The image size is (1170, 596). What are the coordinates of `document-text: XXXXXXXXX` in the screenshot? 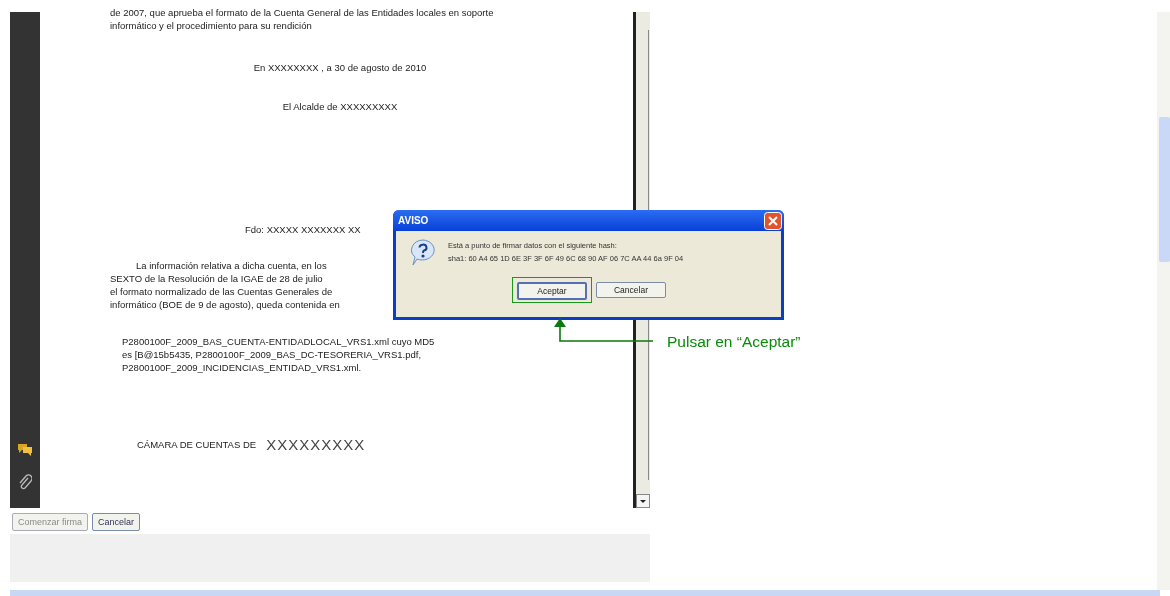 It's located at (316, 444).